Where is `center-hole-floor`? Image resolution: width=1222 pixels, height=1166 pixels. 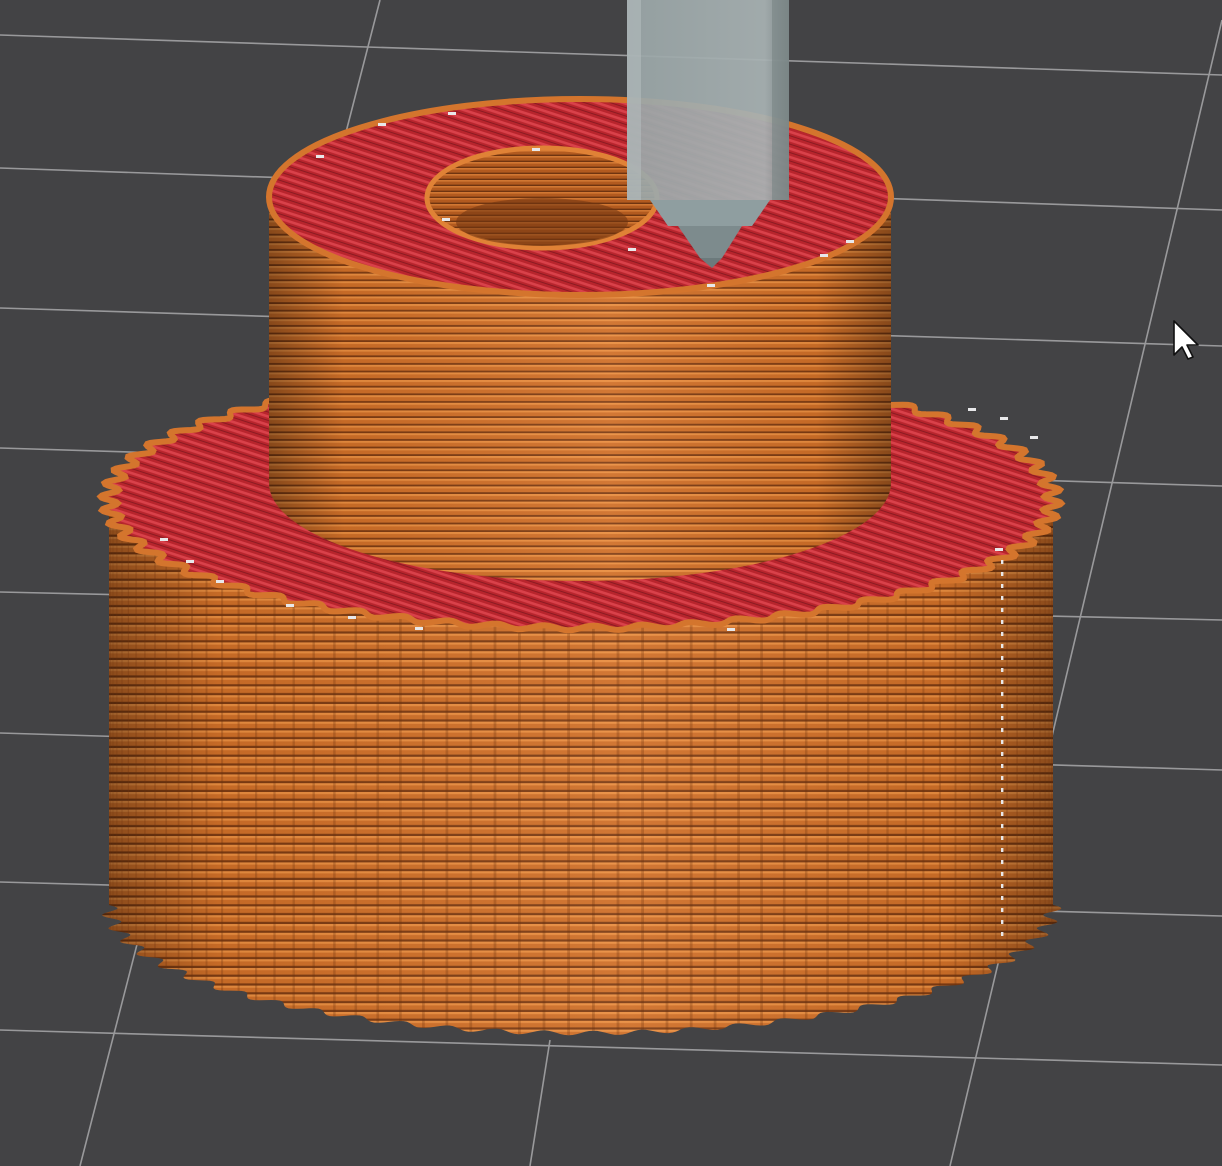 center-hole-floor is located at coordinates (542, 222).